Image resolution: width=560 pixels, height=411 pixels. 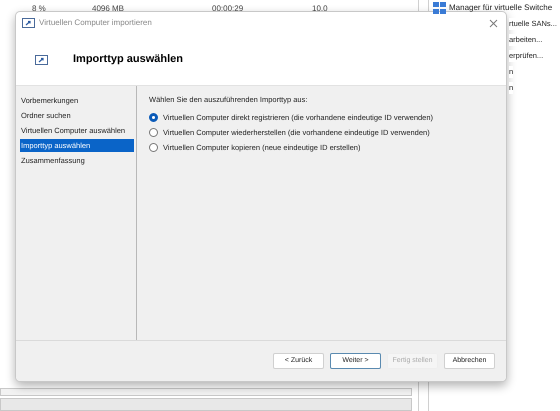 I want to click on window-title: Virtuellen Computer importieren, so click(x=95, y=23).